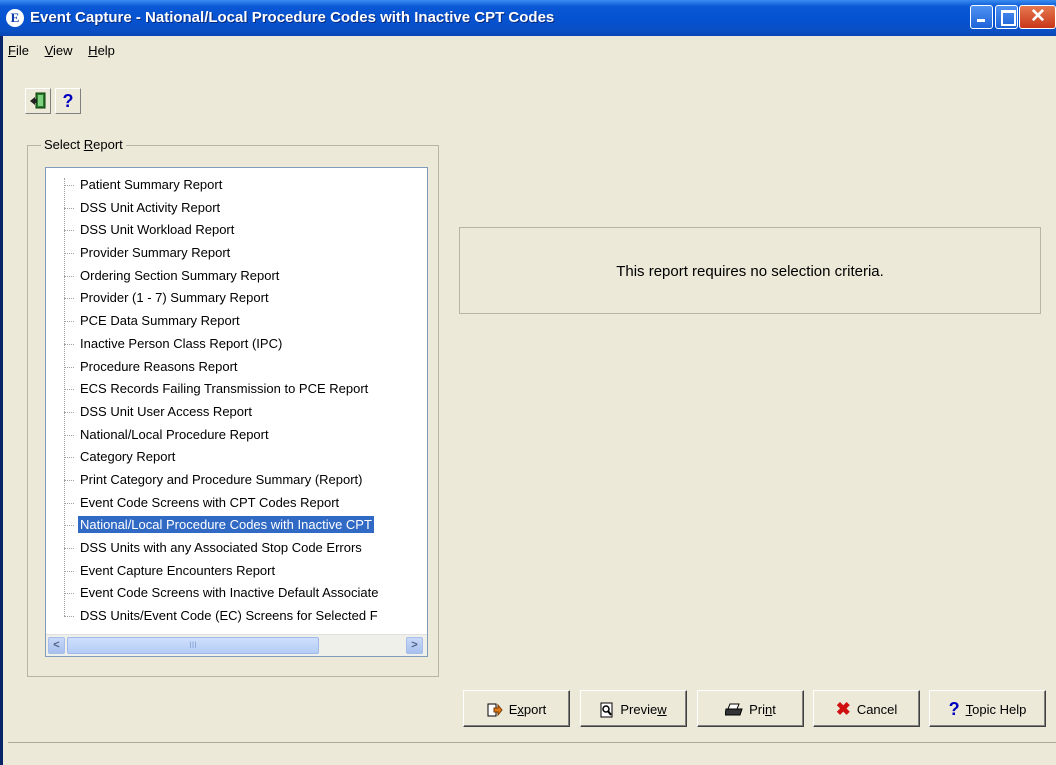  I want to click on app-icon: E, so click(15, 18).